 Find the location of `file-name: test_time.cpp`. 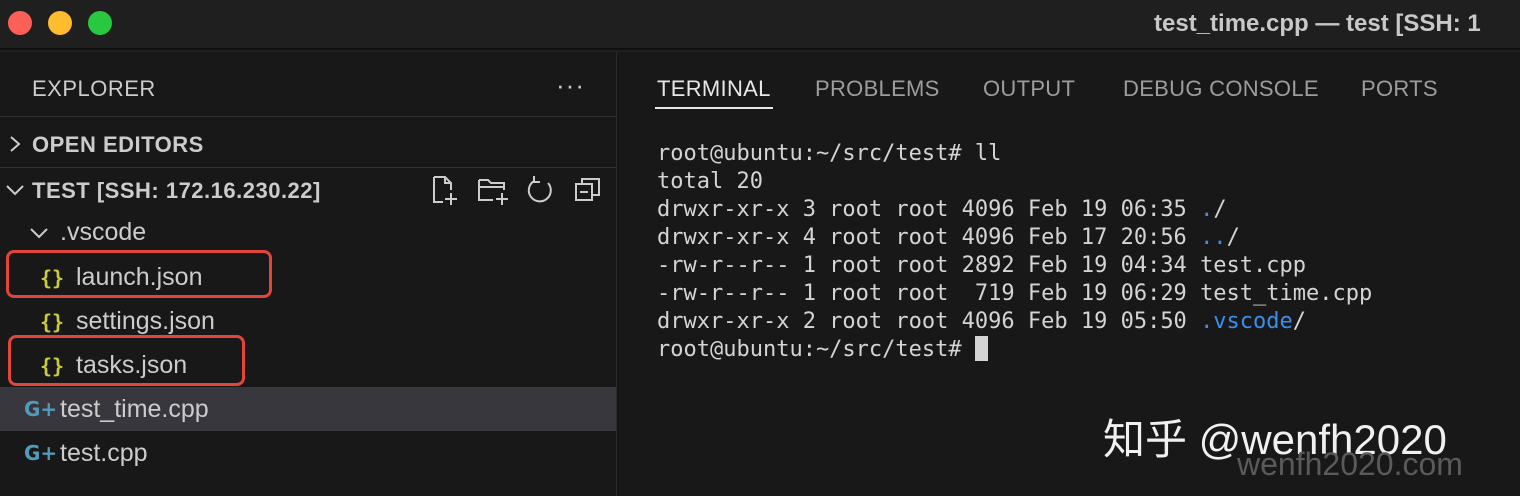

file-name: test_time.cpp is located at coordinates (134, 409).